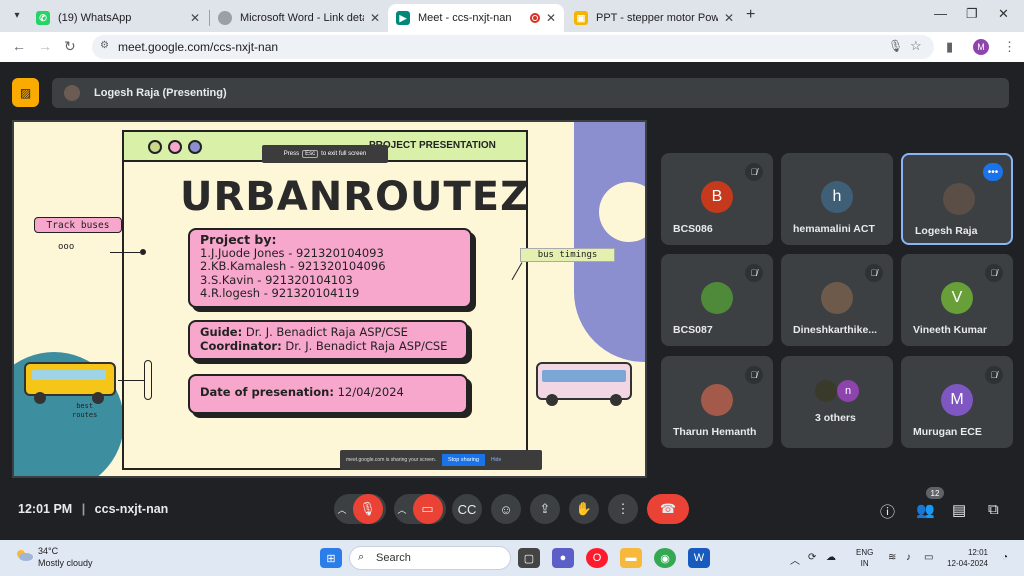  I want to click on participant-tile: 🎙̸ BCS087, so click(717, 300).